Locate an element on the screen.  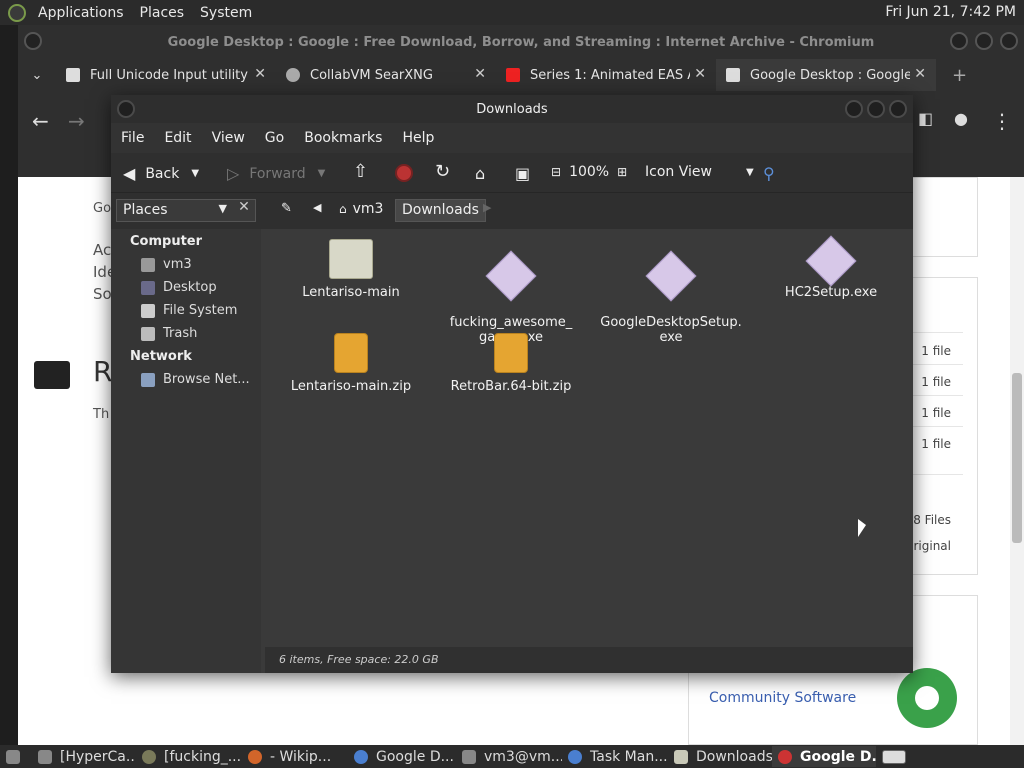
mouse-pointer-icon is located at coordinates (862, 528).